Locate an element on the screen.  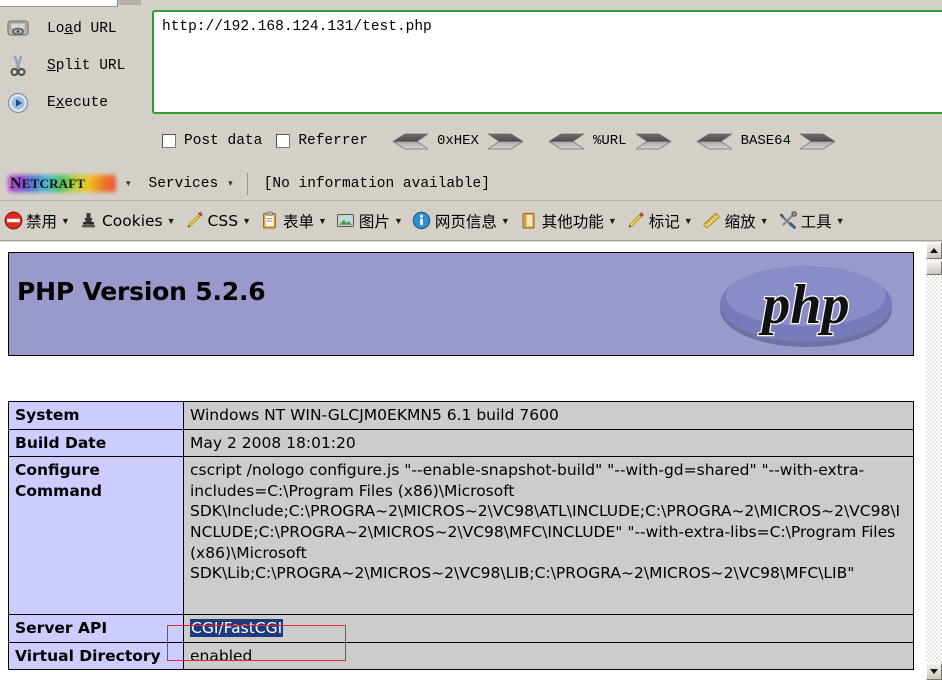
load-url-icon is located at coordinates (18, 29).